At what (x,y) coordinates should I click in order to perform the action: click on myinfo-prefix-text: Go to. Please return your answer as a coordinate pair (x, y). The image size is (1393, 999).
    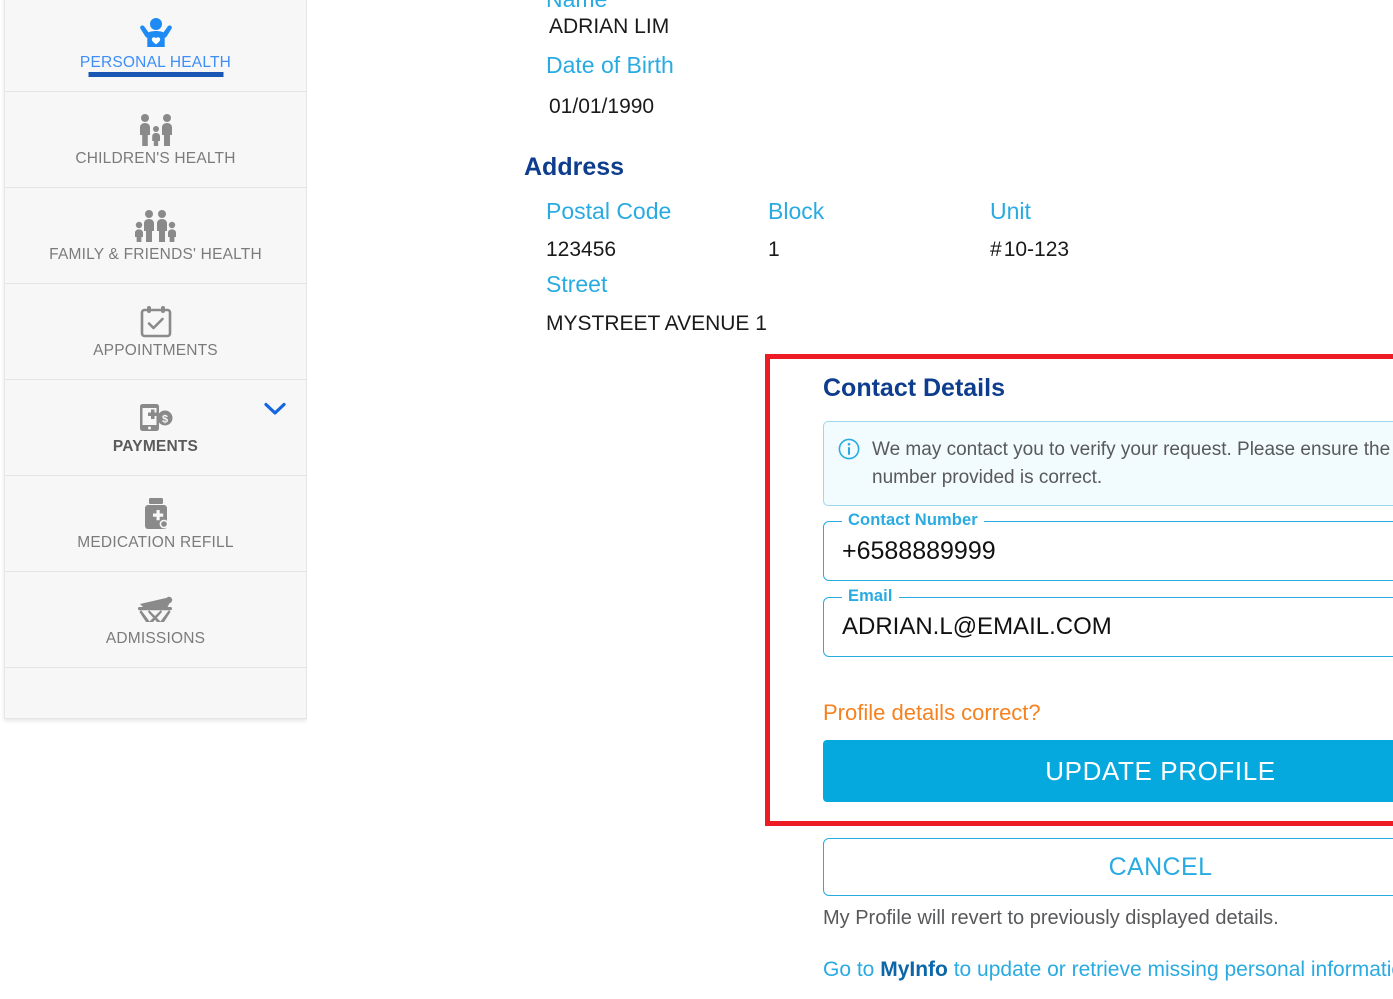
    Looking at the image, I should click on (852, 969).